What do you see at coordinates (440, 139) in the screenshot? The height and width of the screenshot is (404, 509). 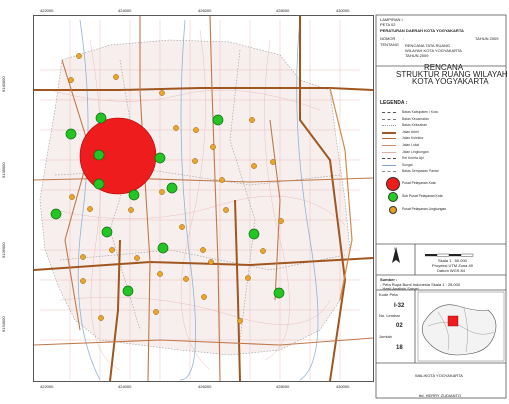 I see `legend-item: Jalan Kolektor` at bounding box center [440, 139].